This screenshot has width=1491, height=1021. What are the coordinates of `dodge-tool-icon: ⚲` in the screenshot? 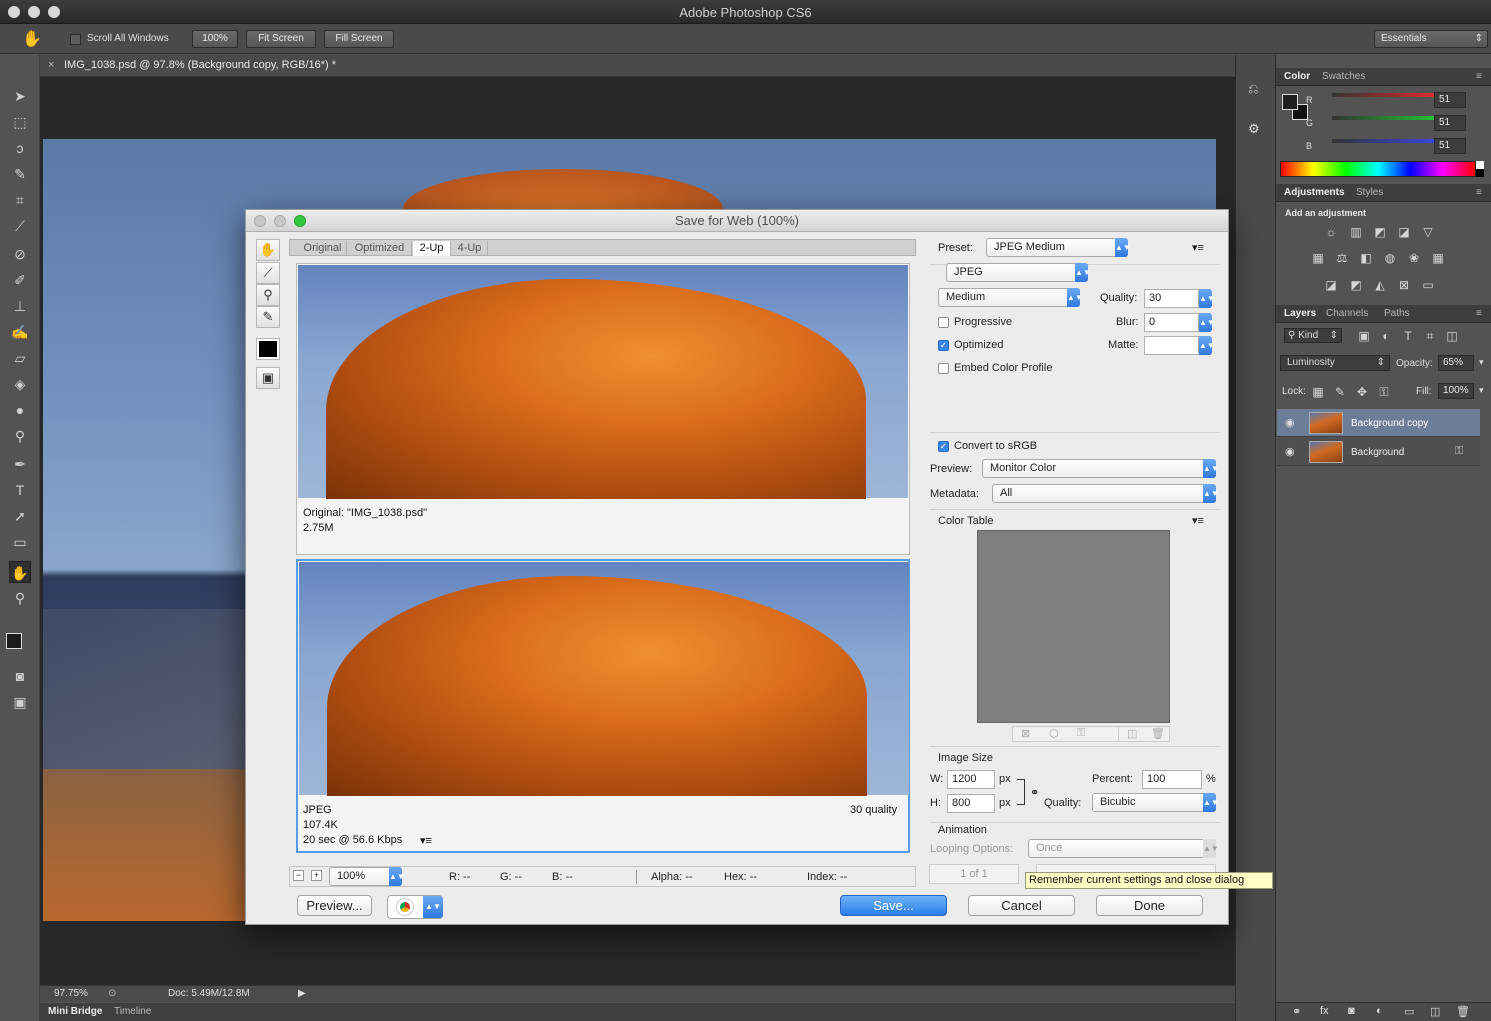 It's located at (20, 436).